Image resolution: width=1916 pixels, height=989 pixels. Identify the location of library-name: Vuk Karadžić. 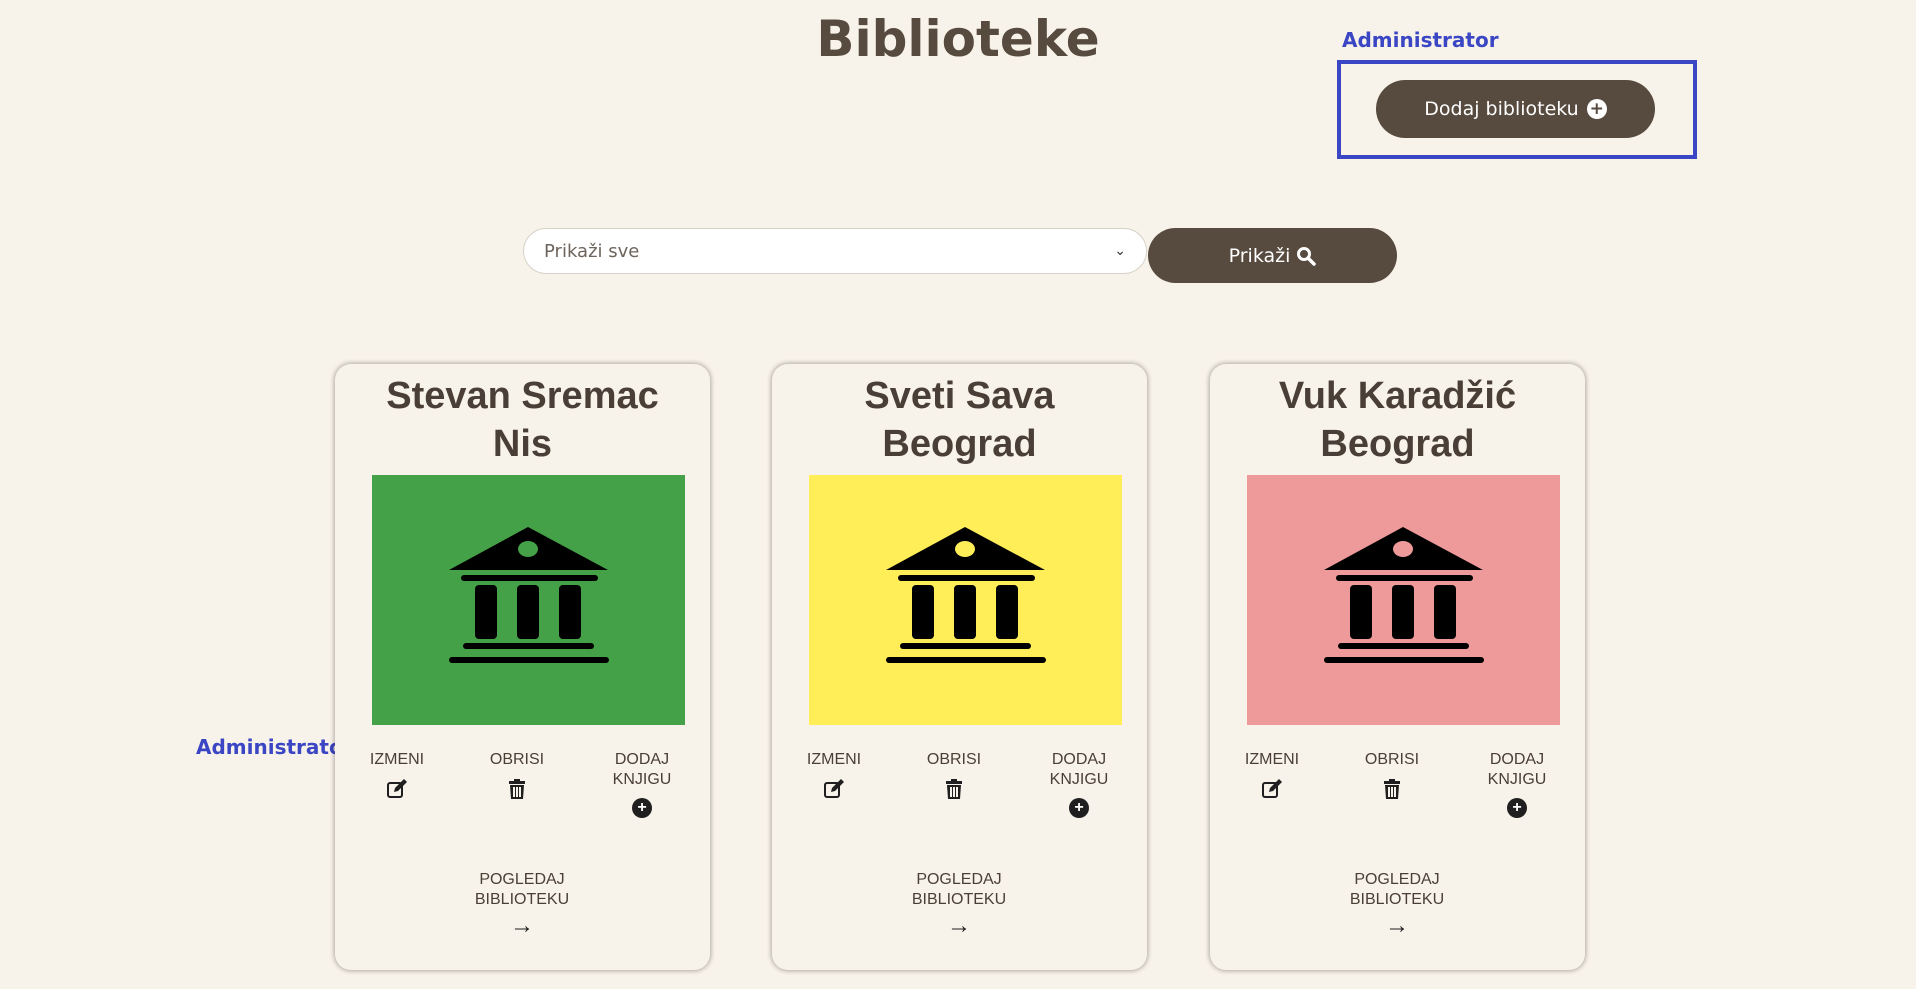
(1397, 396).